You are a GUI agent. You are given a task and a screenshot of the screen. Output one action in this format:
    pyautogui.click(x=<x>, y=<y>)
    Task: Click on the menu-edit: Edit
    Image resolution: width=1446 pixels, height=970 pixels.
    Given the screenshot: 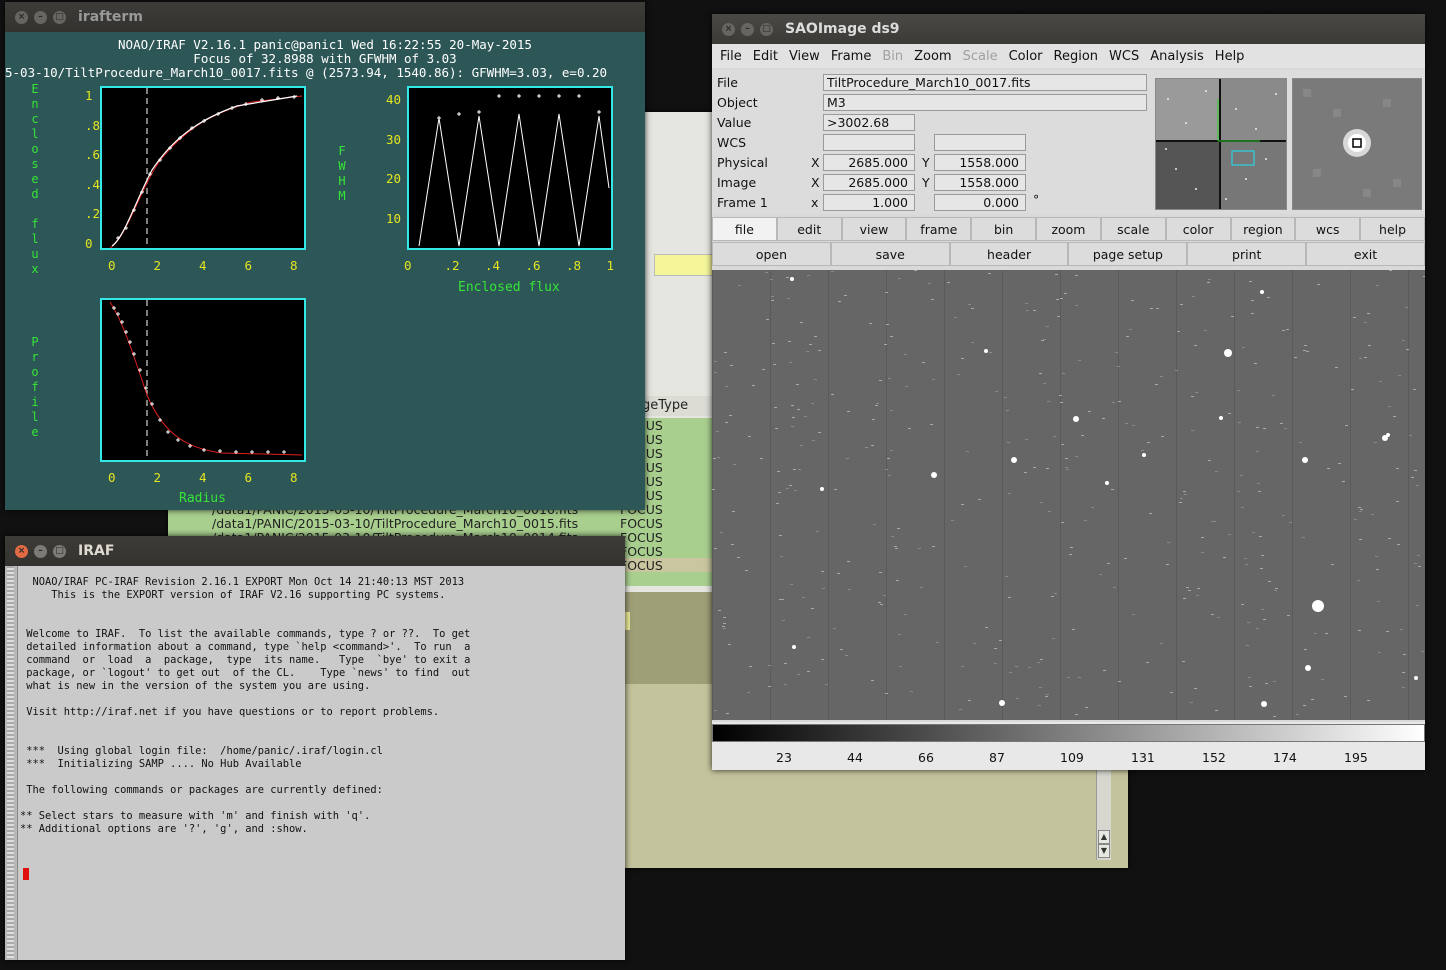 What is the action you would take?
    pyautogui.click(x=765, y=56)
    